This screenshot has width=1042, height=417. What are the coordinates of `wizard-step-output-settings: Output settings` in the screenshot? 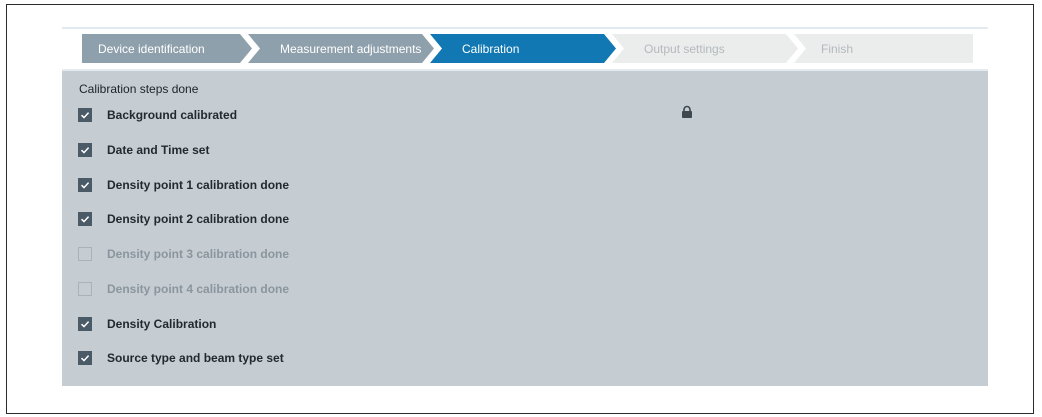 It's located at (705, 48).